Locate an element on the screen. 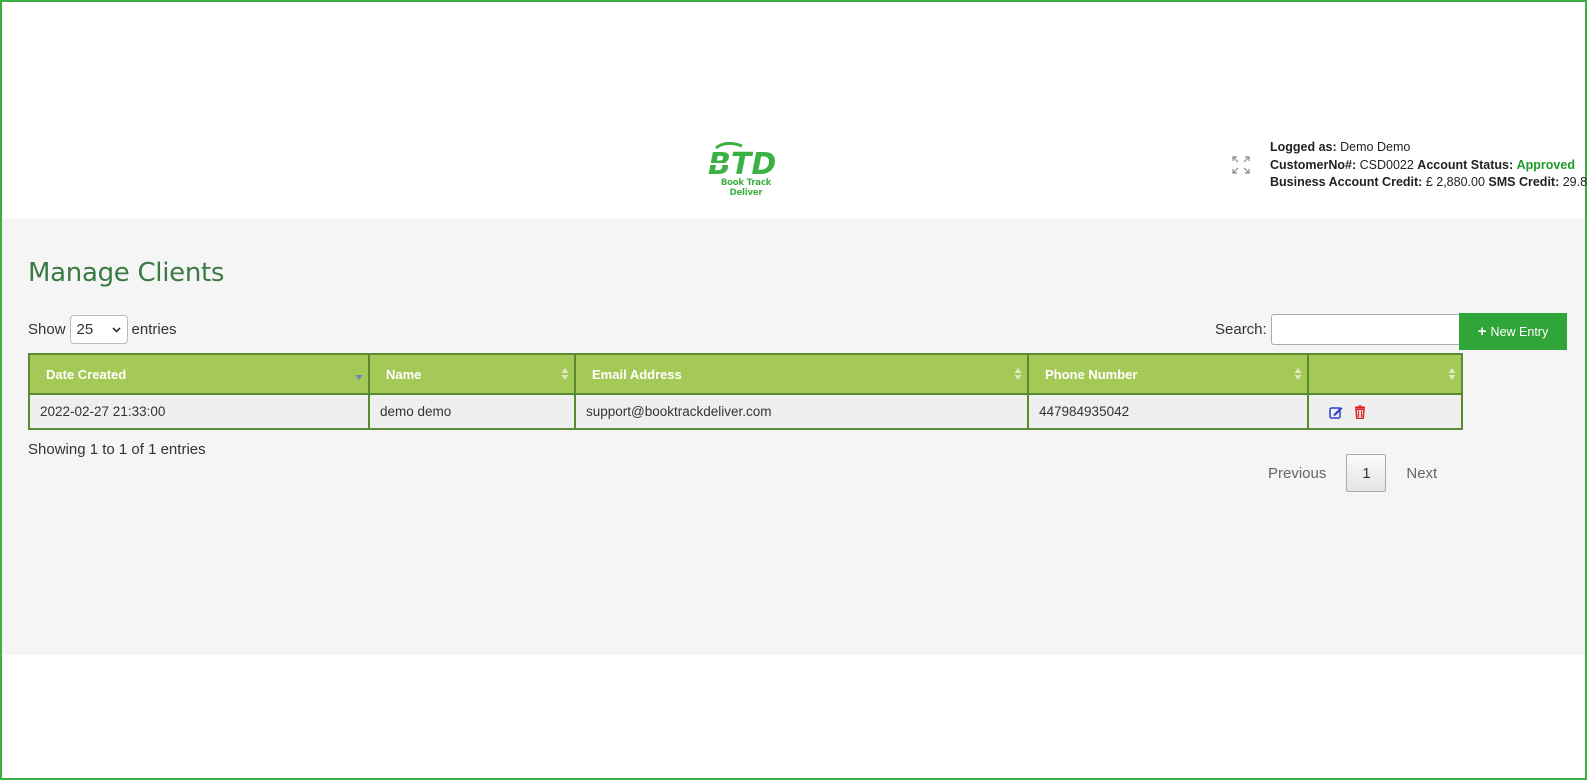 Image resolution: width=1587 pixels, height=780 pixels. column-label: Email Address is located at coordinates (637, 374).